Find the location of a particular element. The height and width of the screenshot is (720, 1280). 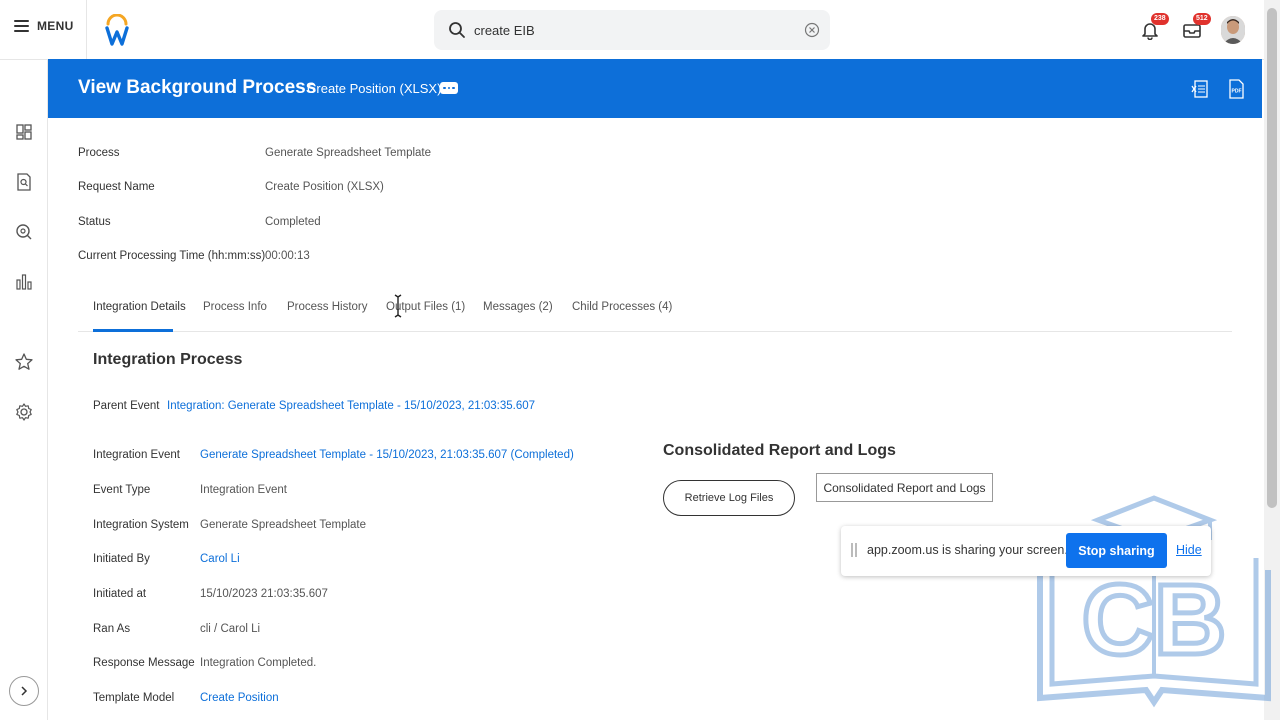

dashboard-icon is located at coordinates (24, 132).